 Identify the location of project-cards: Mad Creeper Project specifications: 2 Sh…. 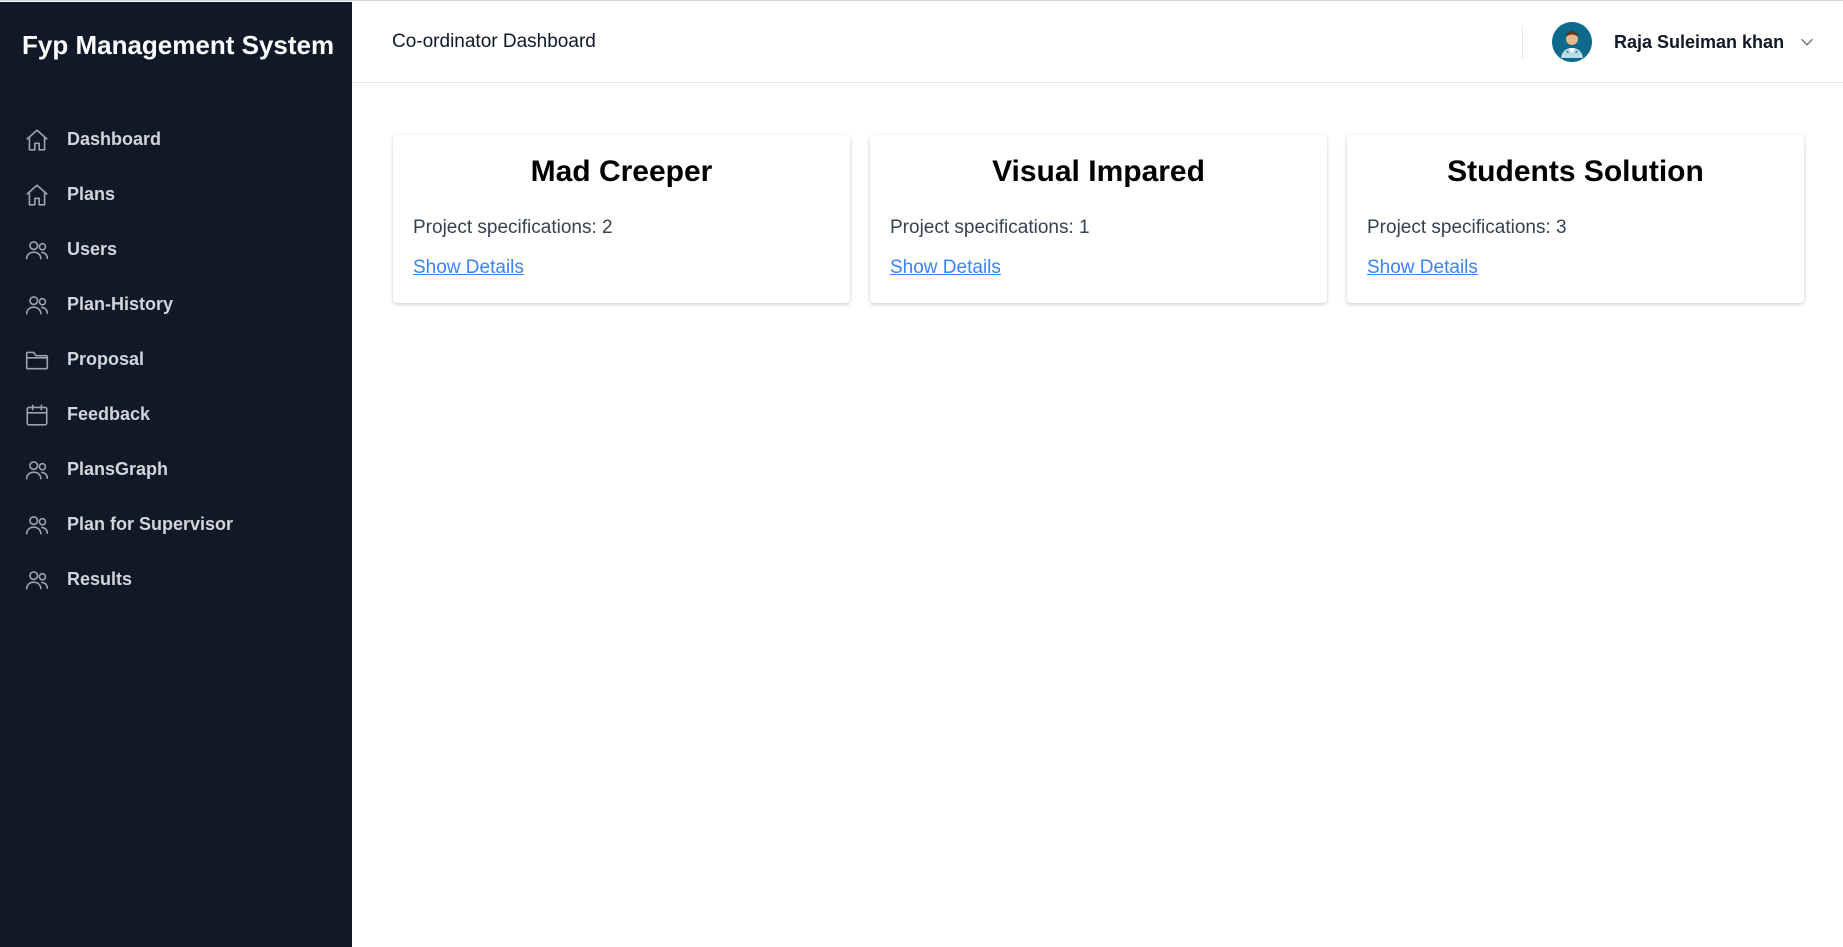
(1098, 219).